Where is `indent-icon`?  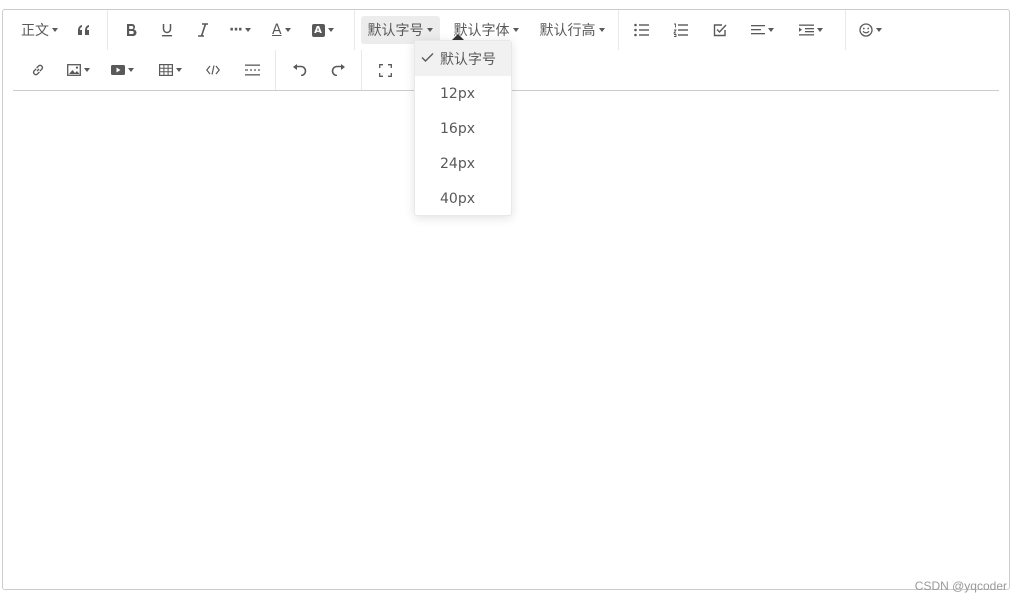
indent-icon is located at coordinates (806, 30).